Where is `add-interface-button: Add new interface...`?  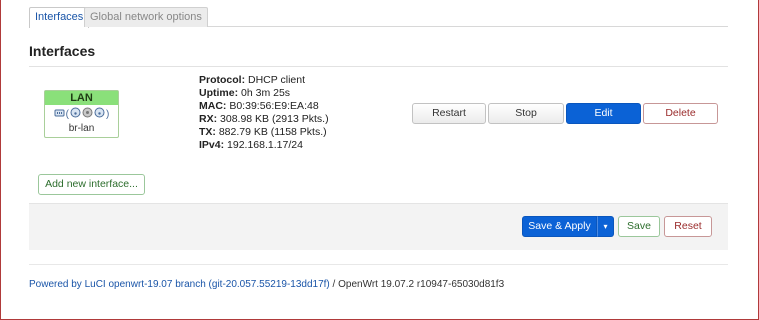
add-interface-button: Add new interface... is located at coordinates (91, 184).